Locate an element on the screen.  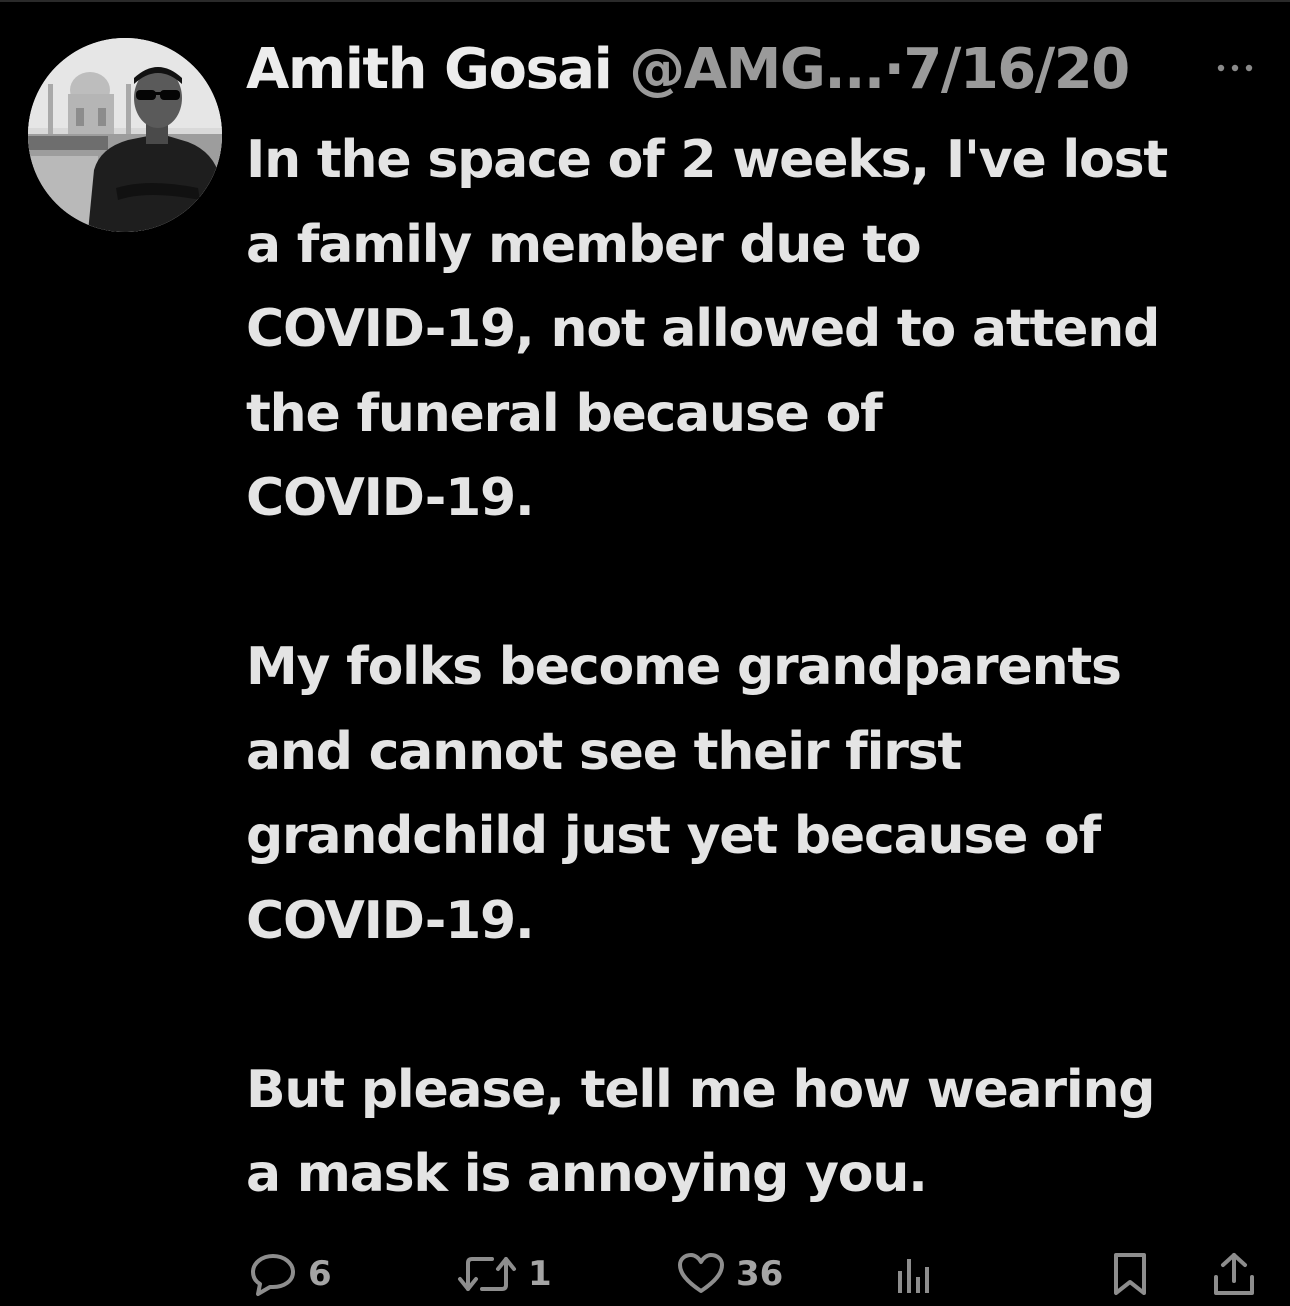
tweet-actions: 6 1 36 is located at coordinates (645, 1274).